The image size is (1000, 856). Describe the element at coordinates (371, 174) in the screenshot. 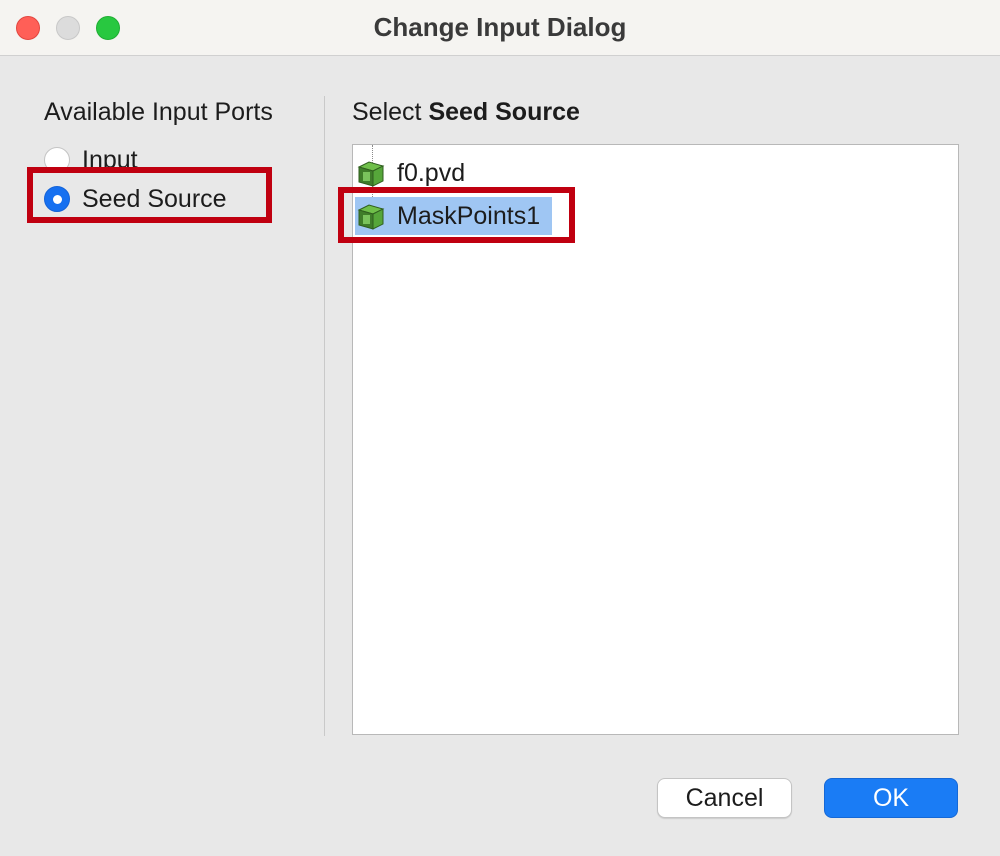

I see `green-cube-icon` at that location.